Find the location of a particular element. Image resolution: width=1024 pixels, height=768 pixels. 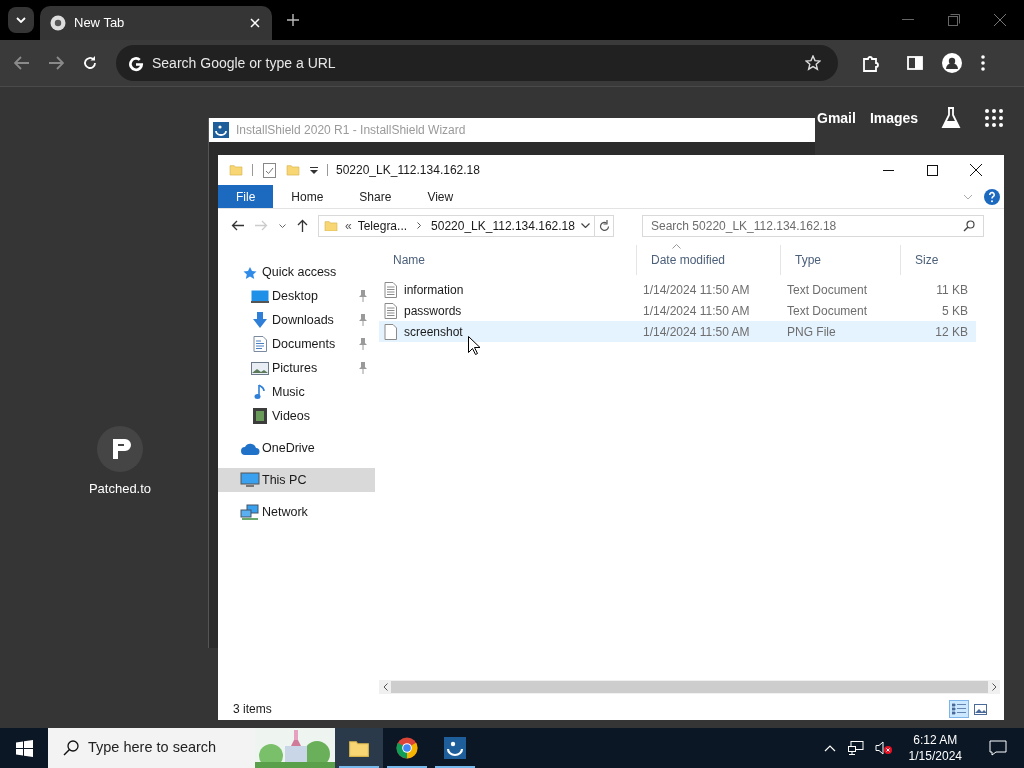

omnibox: Search Google or type a URL is located at coordinates (477, 63).